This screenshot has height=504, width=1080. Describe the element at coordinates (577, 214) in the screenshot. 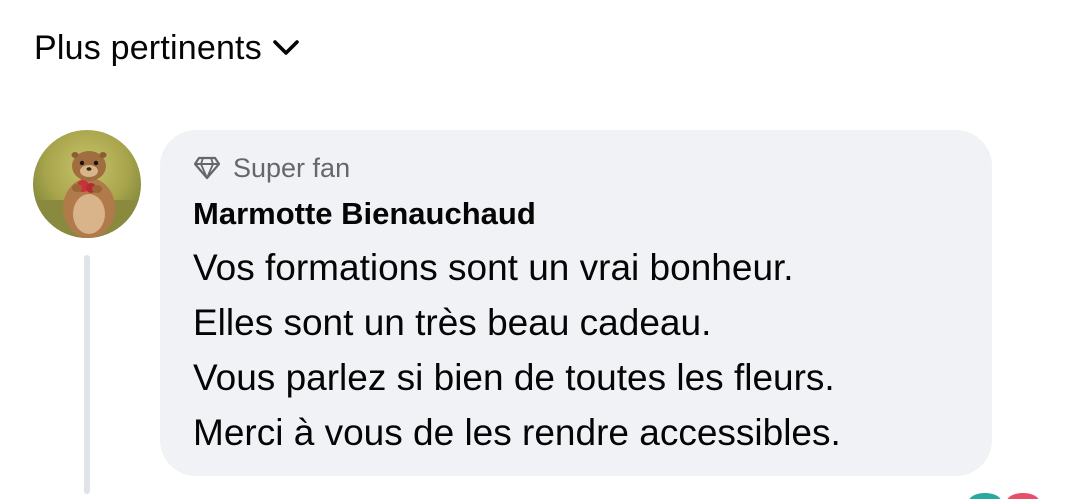

I see `author-name: Marmotte Bienauchaud` at that location.